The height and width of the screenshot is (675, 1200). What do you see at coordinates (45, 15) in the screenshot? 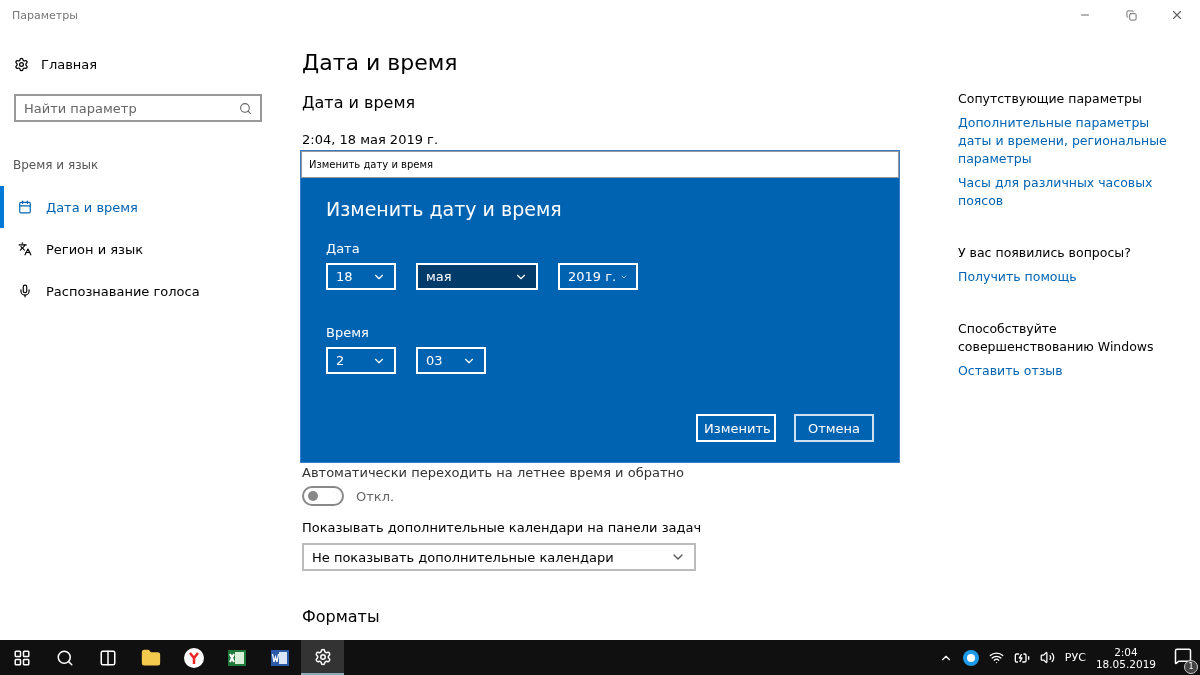
I see `window-title: Параметры` at bounding box center [45, 15].